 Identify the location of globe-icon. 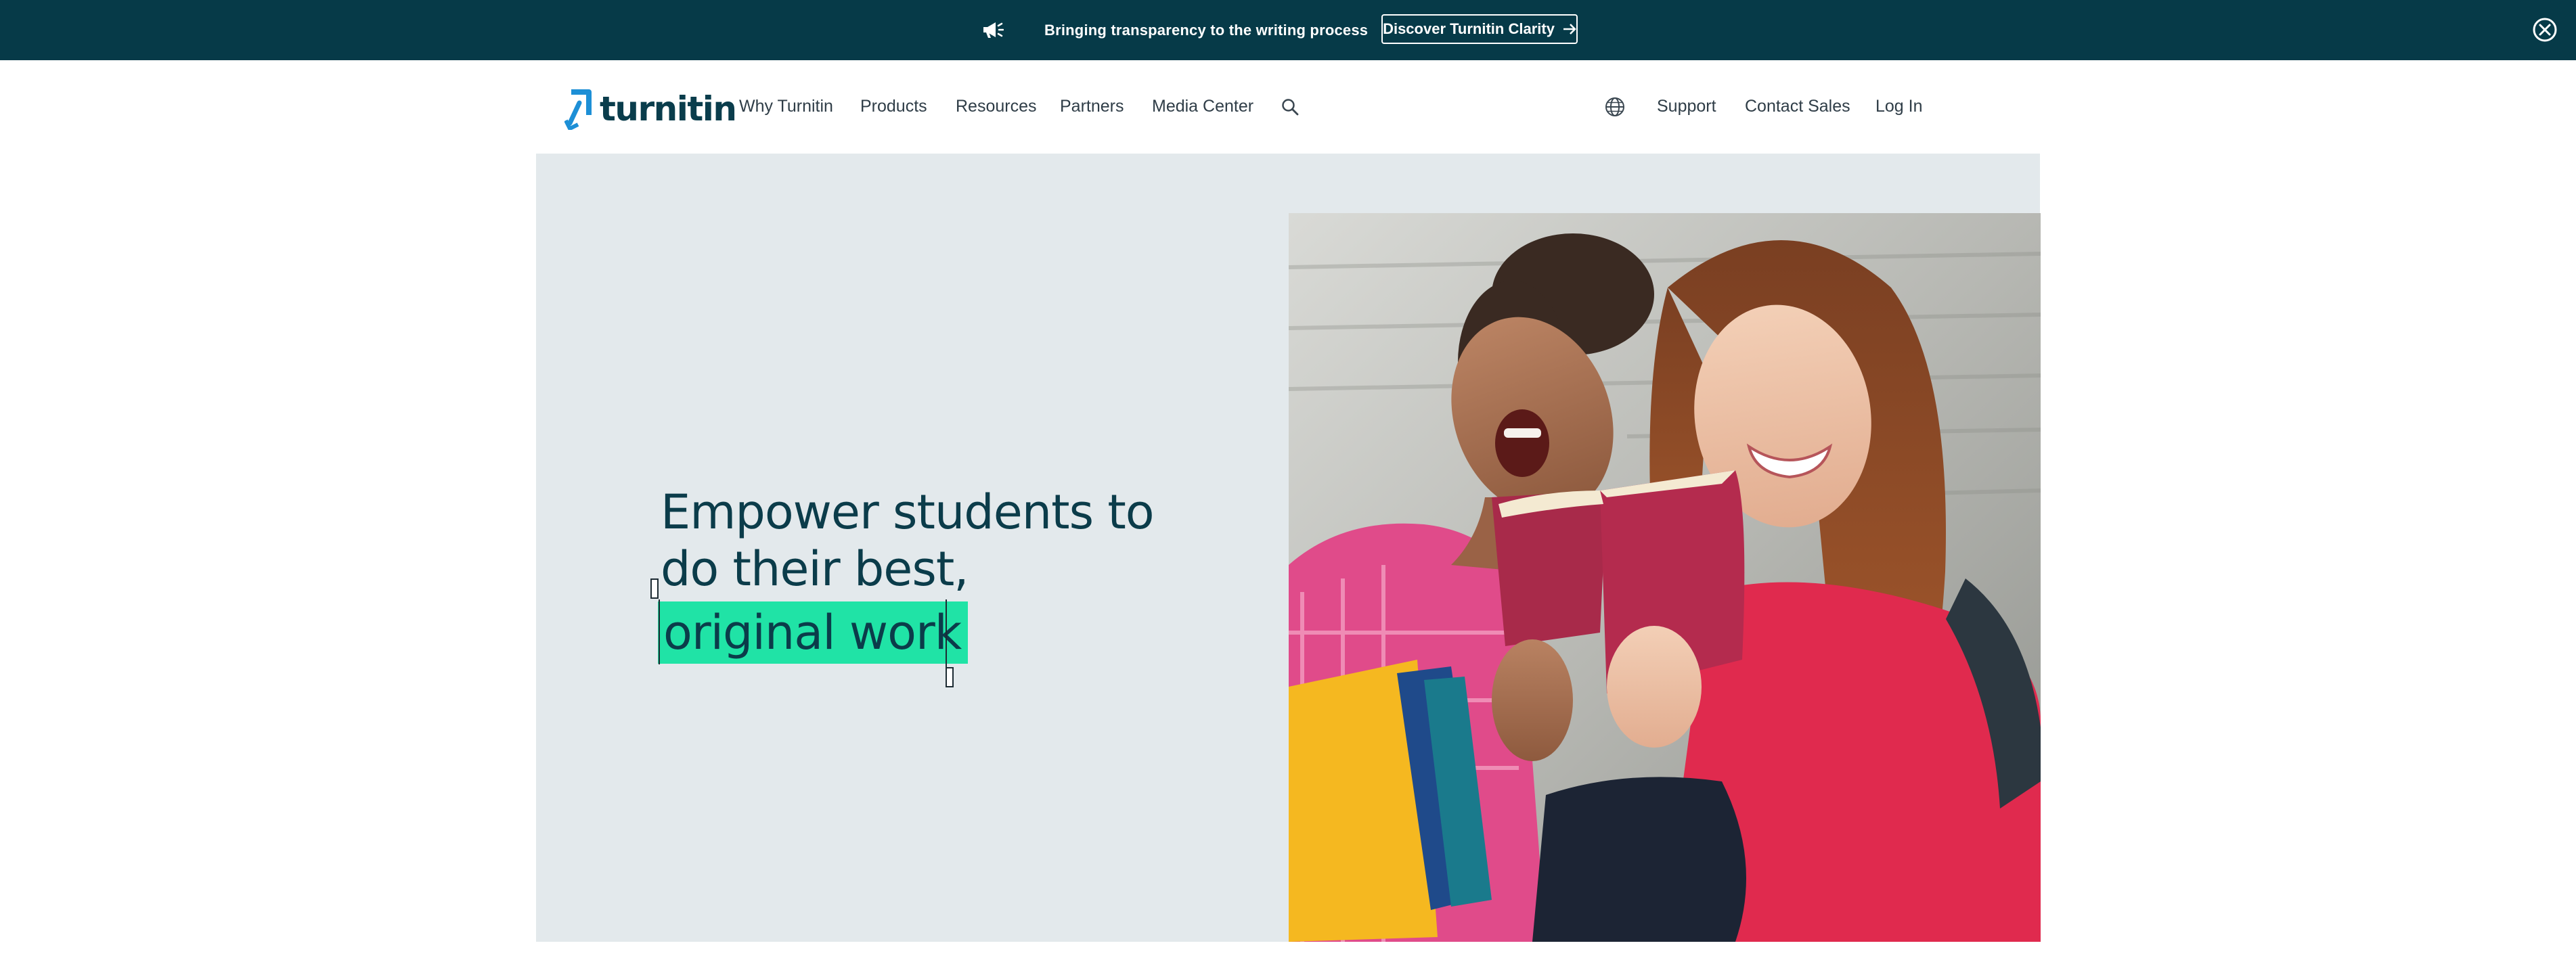
(1615, 107).